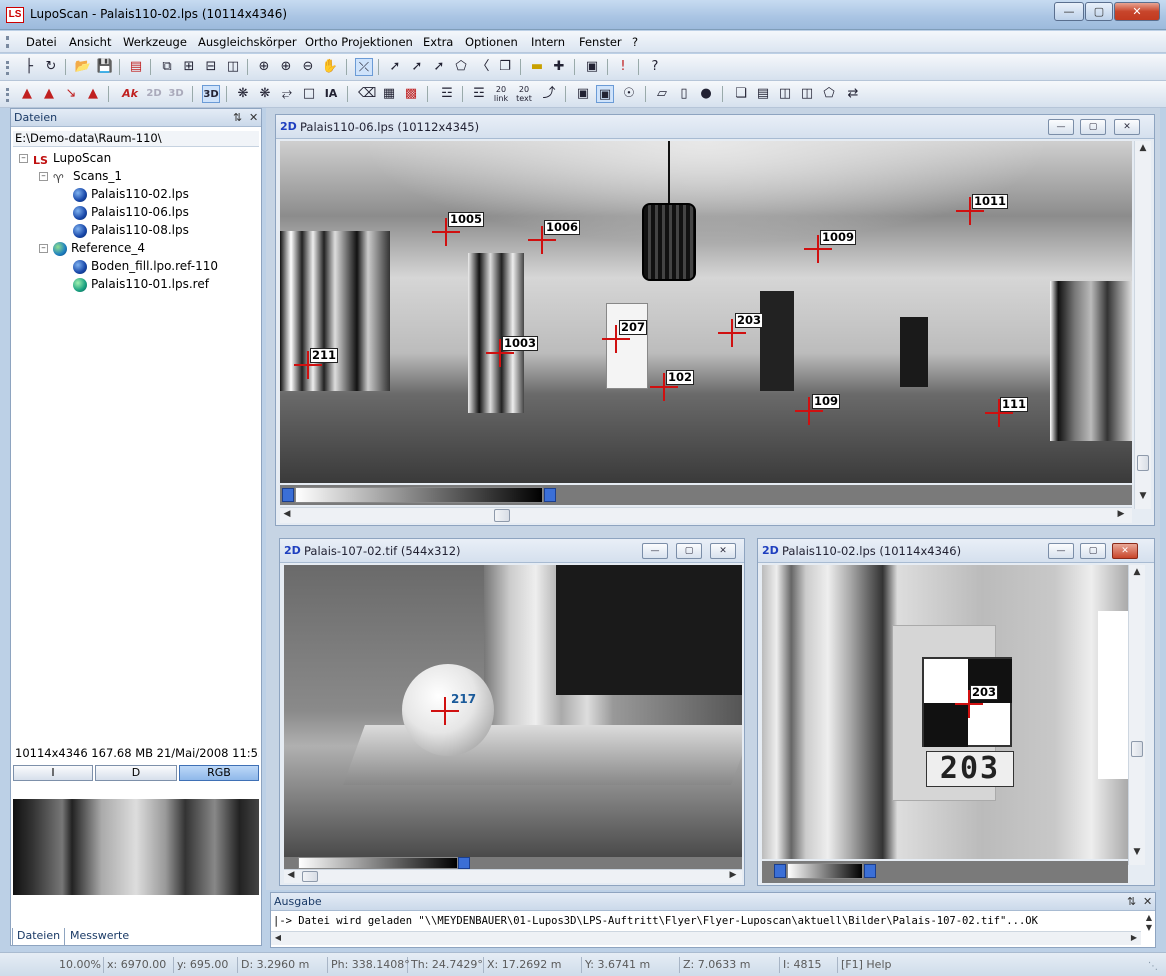  I want to click on grid-tool-icon: ▦, so click(389, 94).